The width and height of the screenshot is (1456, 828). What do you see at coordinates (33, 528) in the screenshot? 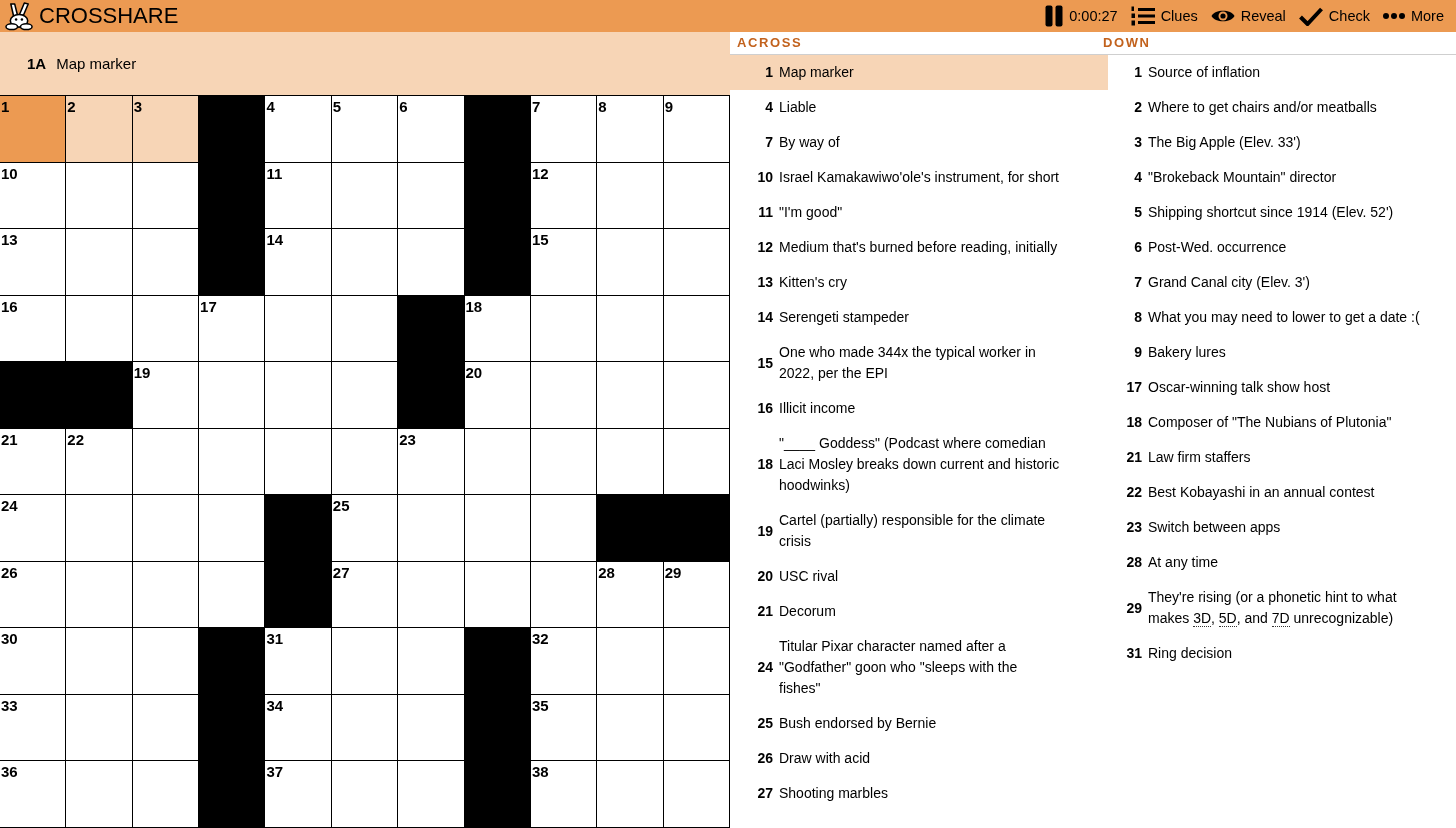
I see `grid-cell: 24` at bounding box center [33, 528].